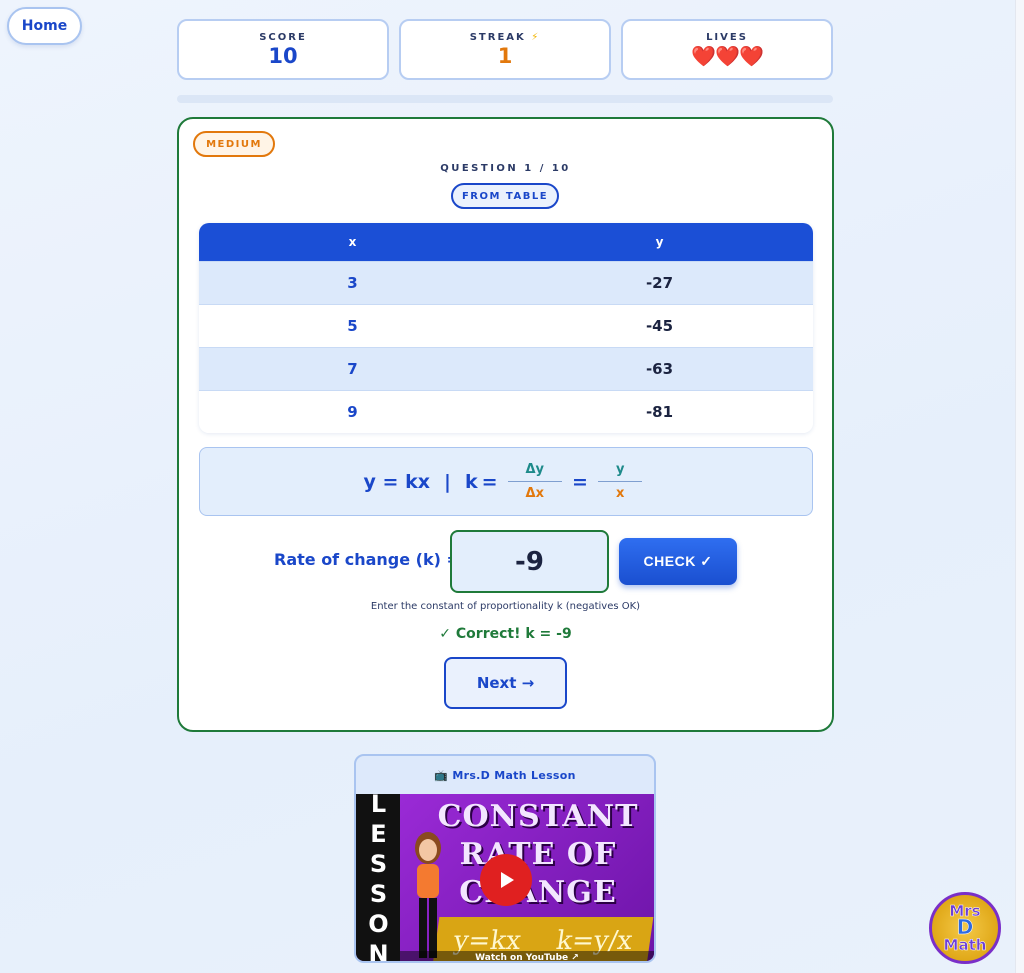 The height and width of the screenshot is (973, 1024). I want to click on video-side-strip: LESSON, so click(378, 878).